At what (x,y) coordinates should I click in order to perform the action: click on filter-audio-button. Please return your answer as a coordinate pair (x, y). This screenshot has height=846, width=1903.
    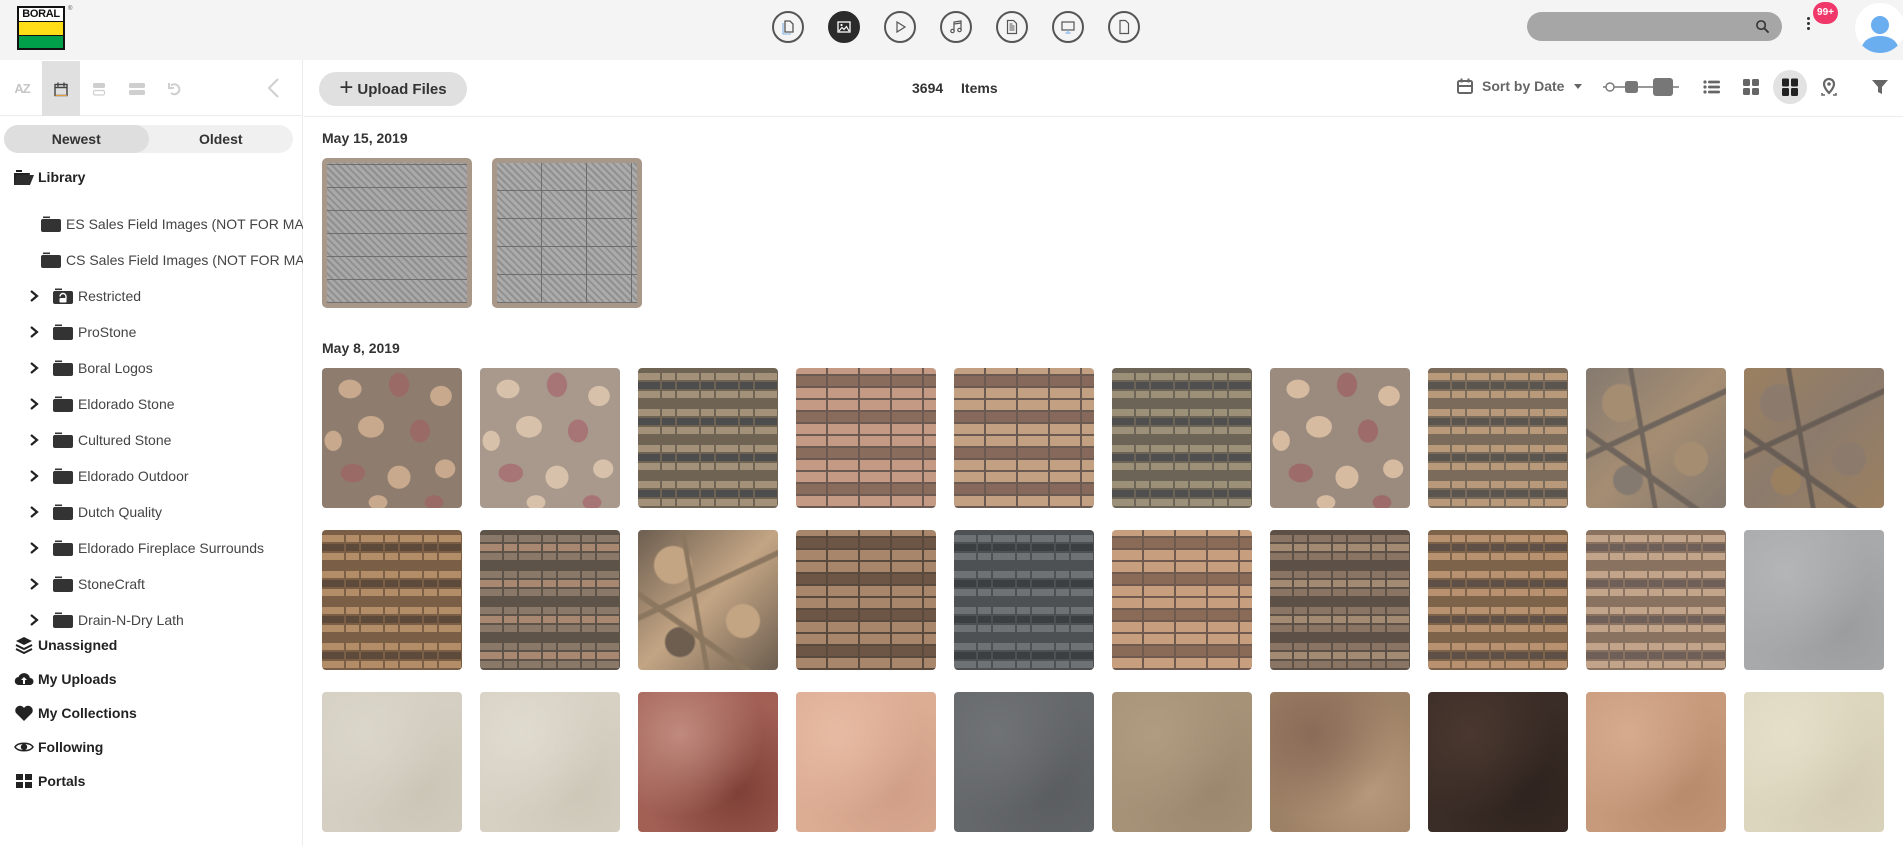
    Looking at the image, I should click on (956, 27).